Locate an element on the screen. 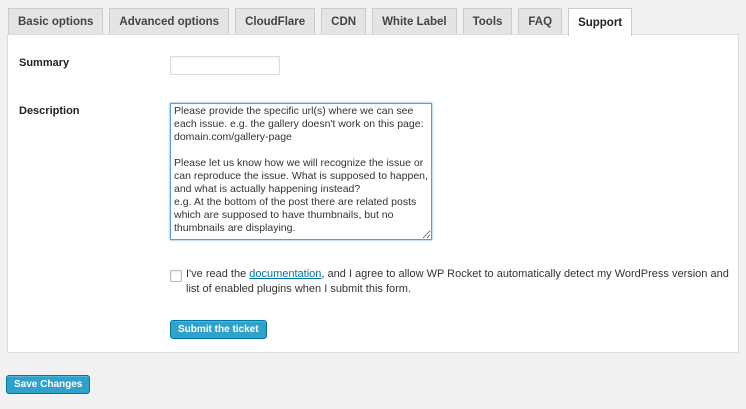 The height and width of the screenshot is (409, 746). tab-cloudflare: CloudFlare is located at coordinates (275, 21).